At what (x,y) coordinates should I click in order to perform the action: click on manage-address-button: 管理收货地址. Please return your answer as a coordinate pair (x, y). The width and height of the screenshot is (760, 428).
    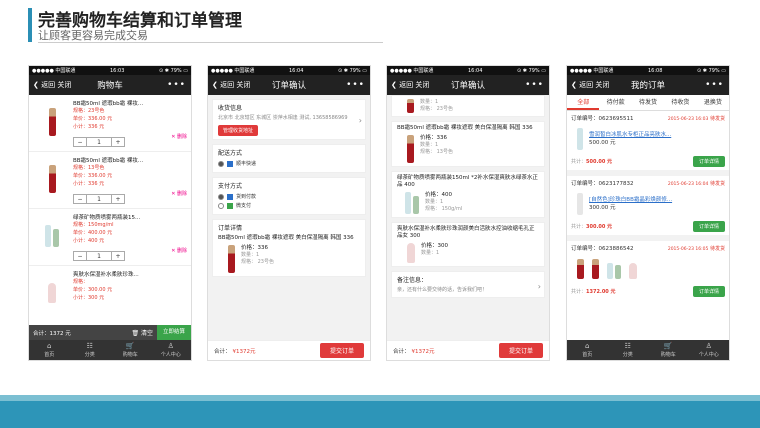
    Looking at the image, I should click on (238, 130).